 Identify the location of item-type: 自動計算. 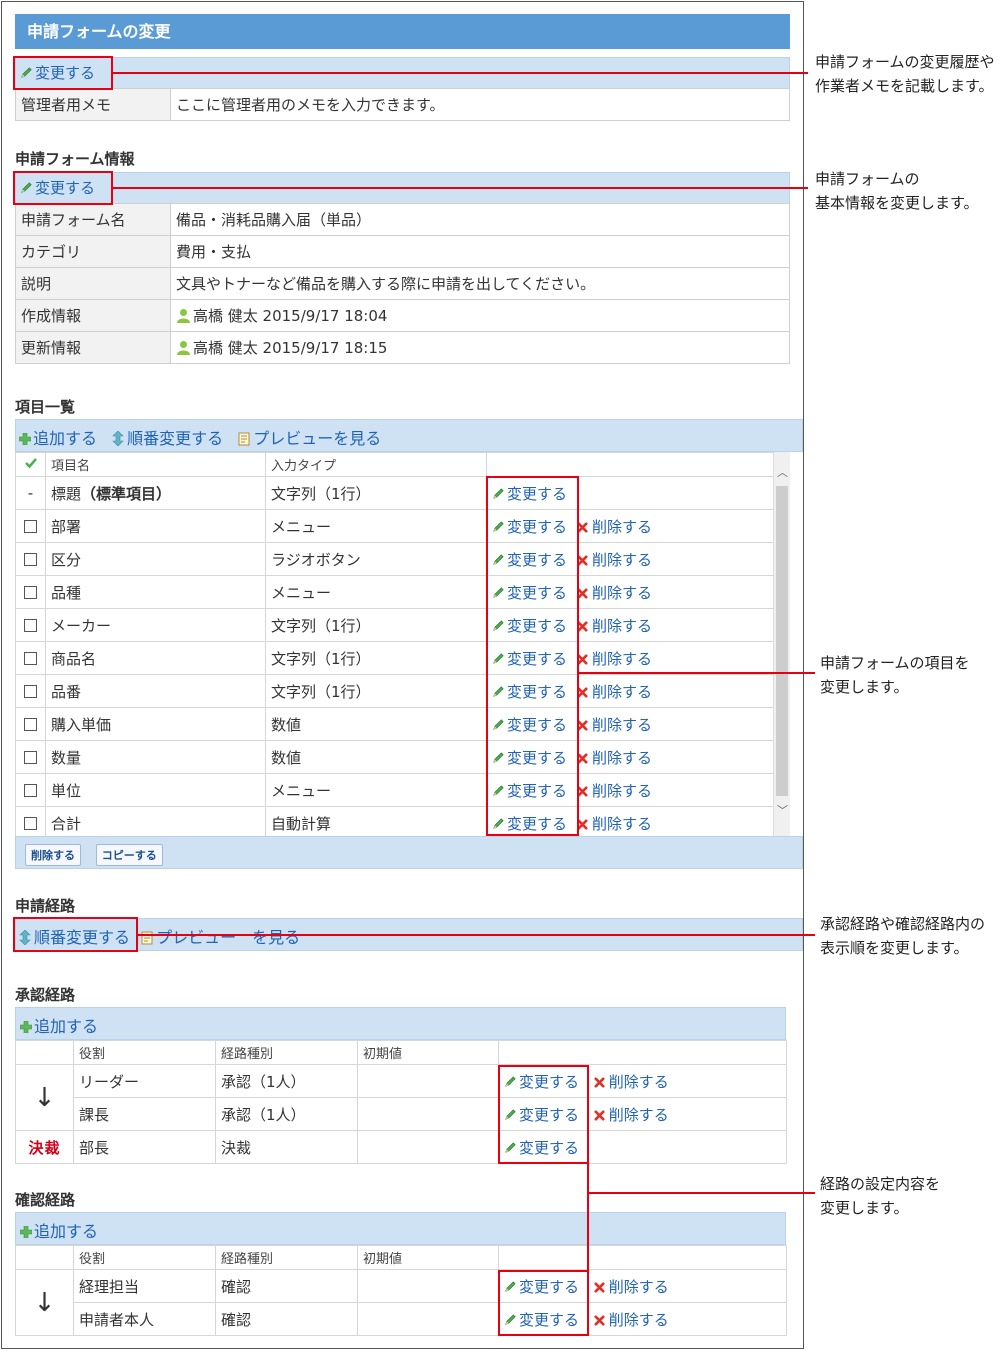
(376, 823).